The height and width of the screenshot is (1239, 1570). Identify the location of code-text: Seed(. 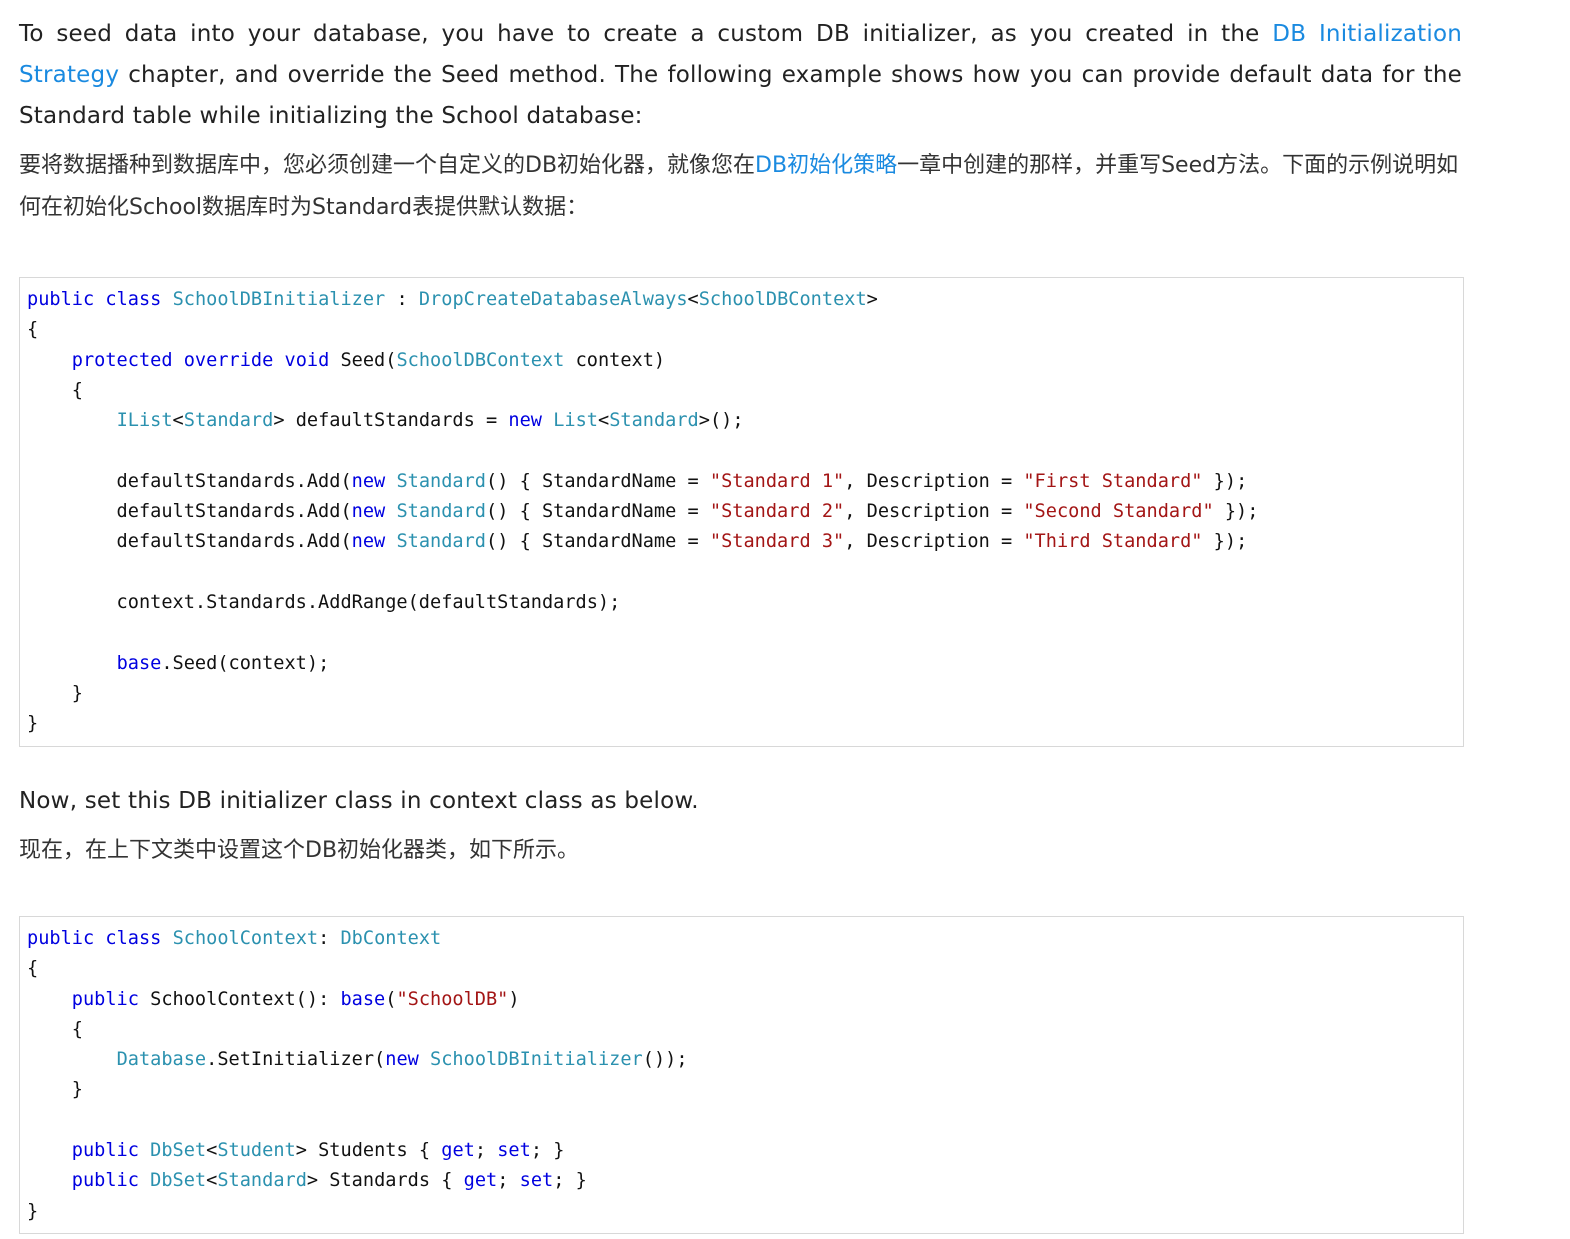
(363, 360).